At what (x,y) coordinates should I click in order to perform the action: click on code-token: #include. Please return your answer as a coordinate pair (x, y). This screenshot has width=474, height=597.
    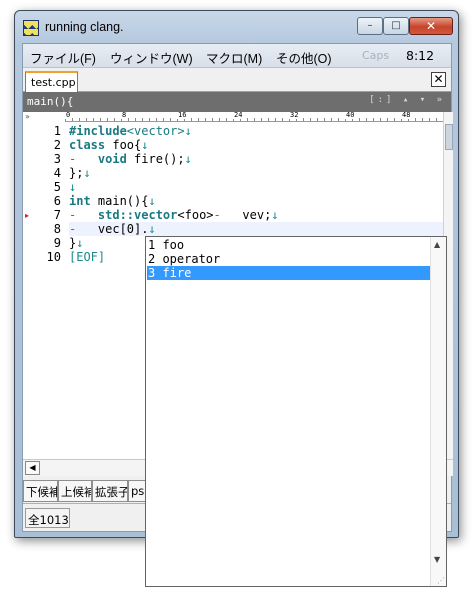
    Looking at the image, I should click on (98, 131).